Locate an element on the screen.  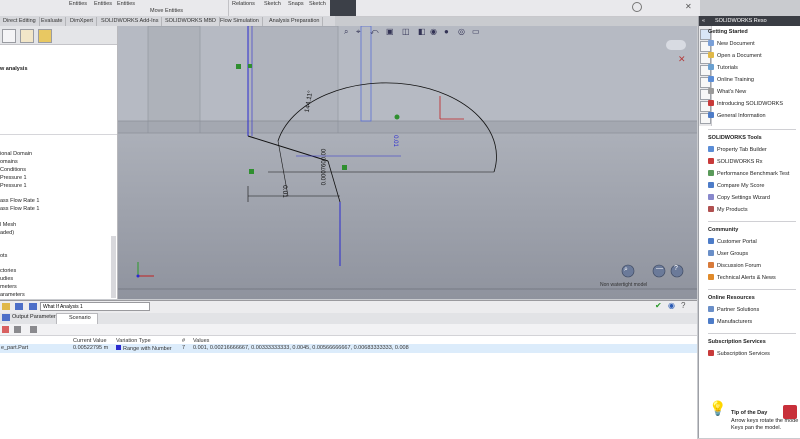
link-subscription-services: Subscription Services is located at coordinates (739, 353).